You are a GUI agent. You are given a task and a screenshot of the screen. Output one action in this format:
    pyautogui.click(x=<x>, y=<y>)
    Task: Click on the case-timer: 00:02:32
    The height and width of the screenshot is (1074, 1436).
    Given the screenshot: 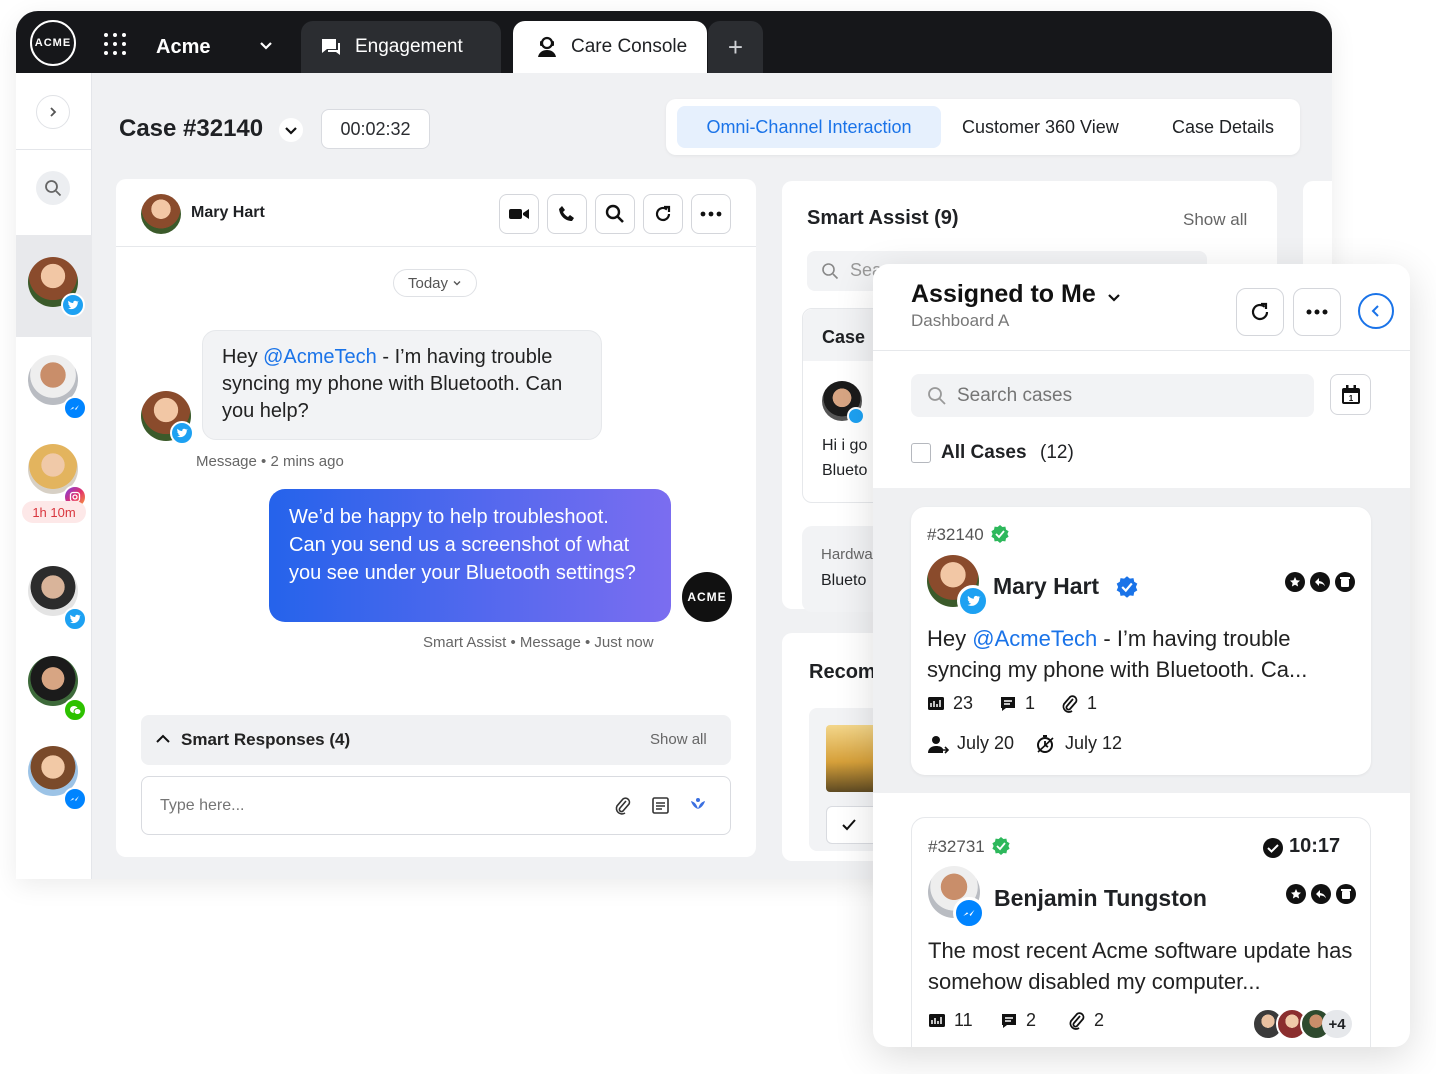 What is the action you would take?
    pyautogui.click(x=375, y=129)
    